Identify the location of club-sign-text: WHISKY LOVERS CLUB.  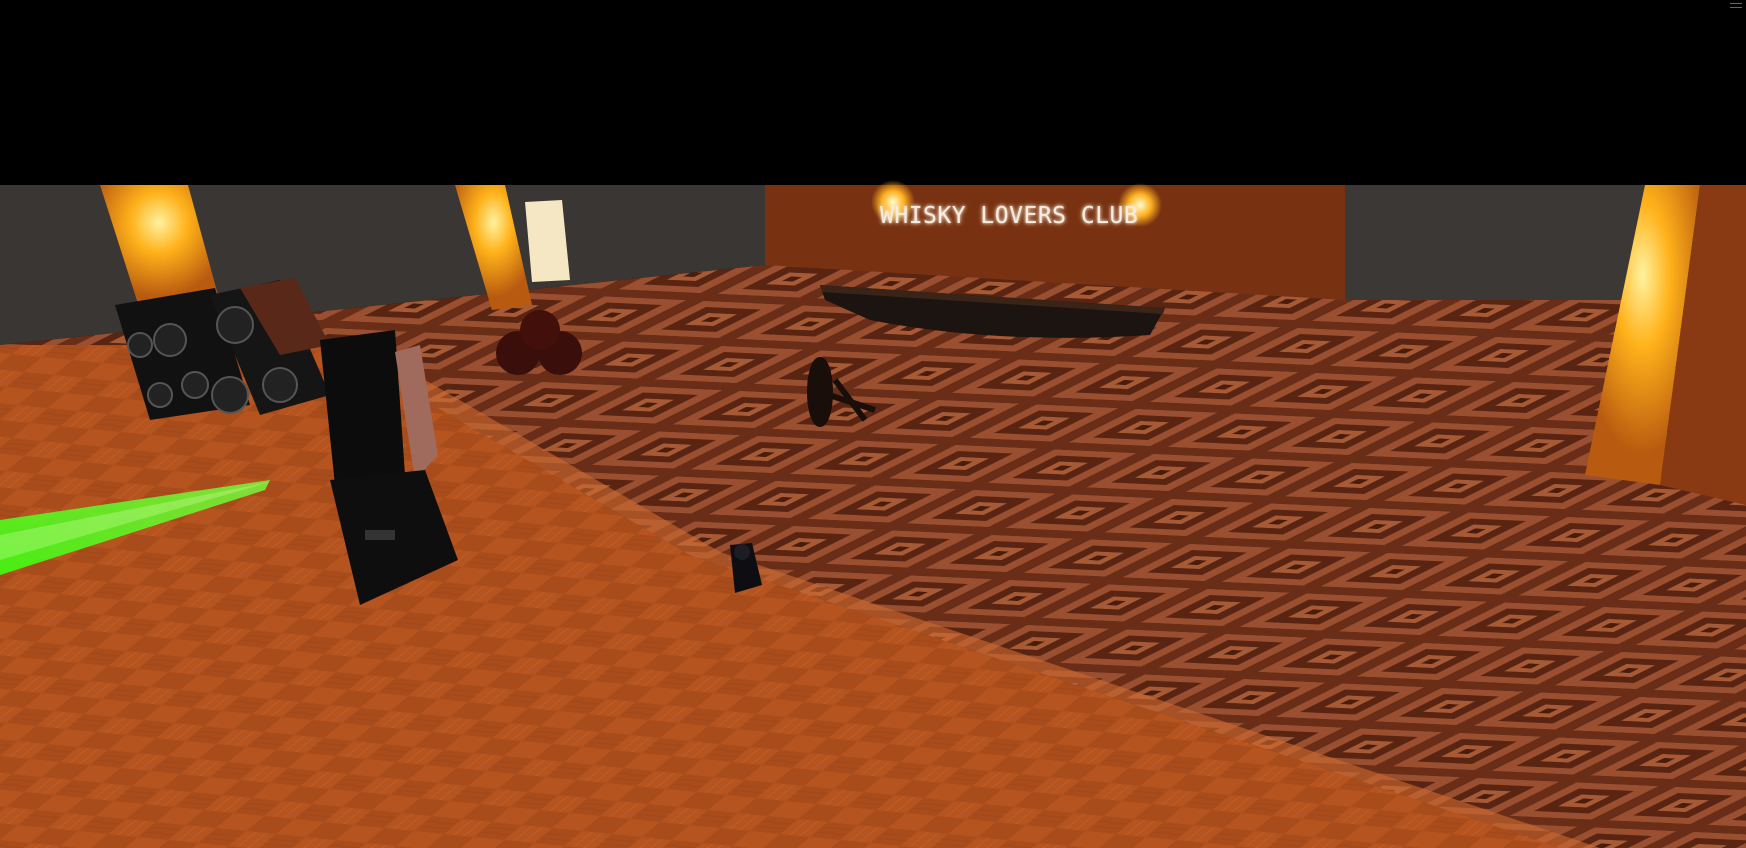
(1009, 216).